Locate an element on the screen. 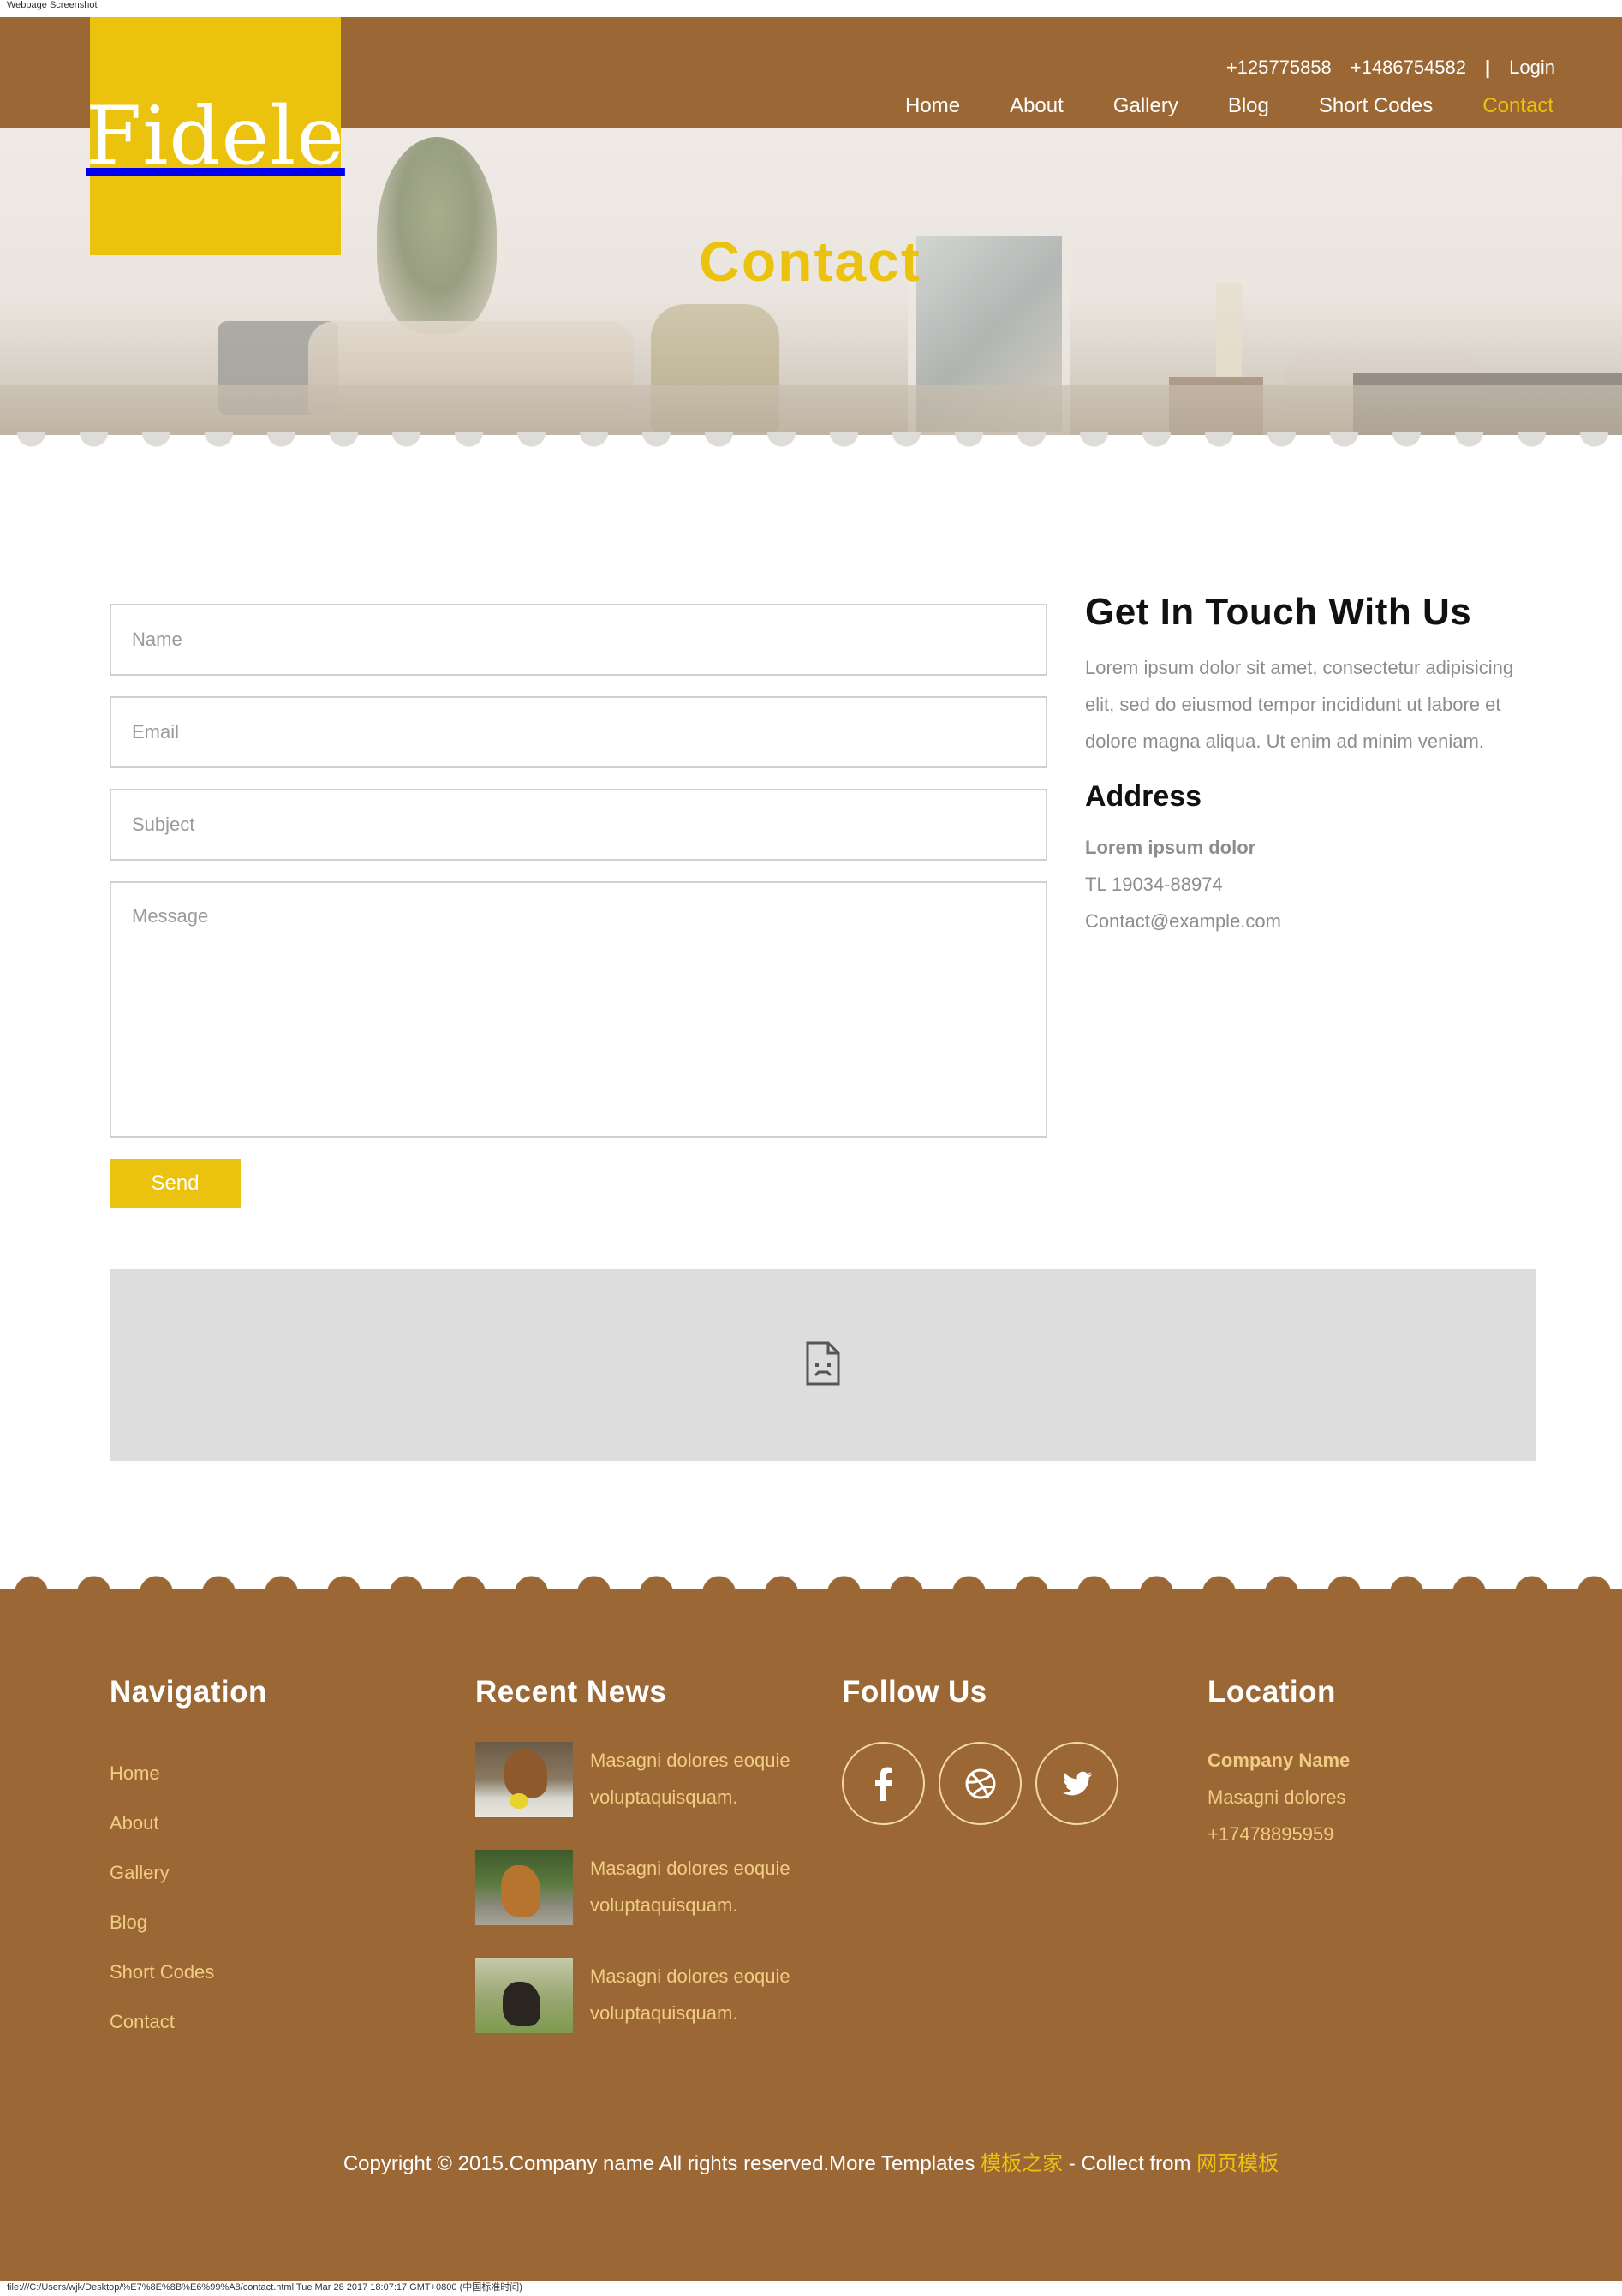  copyright-mid: - Collect from is located at coordinates (1130, 2163).